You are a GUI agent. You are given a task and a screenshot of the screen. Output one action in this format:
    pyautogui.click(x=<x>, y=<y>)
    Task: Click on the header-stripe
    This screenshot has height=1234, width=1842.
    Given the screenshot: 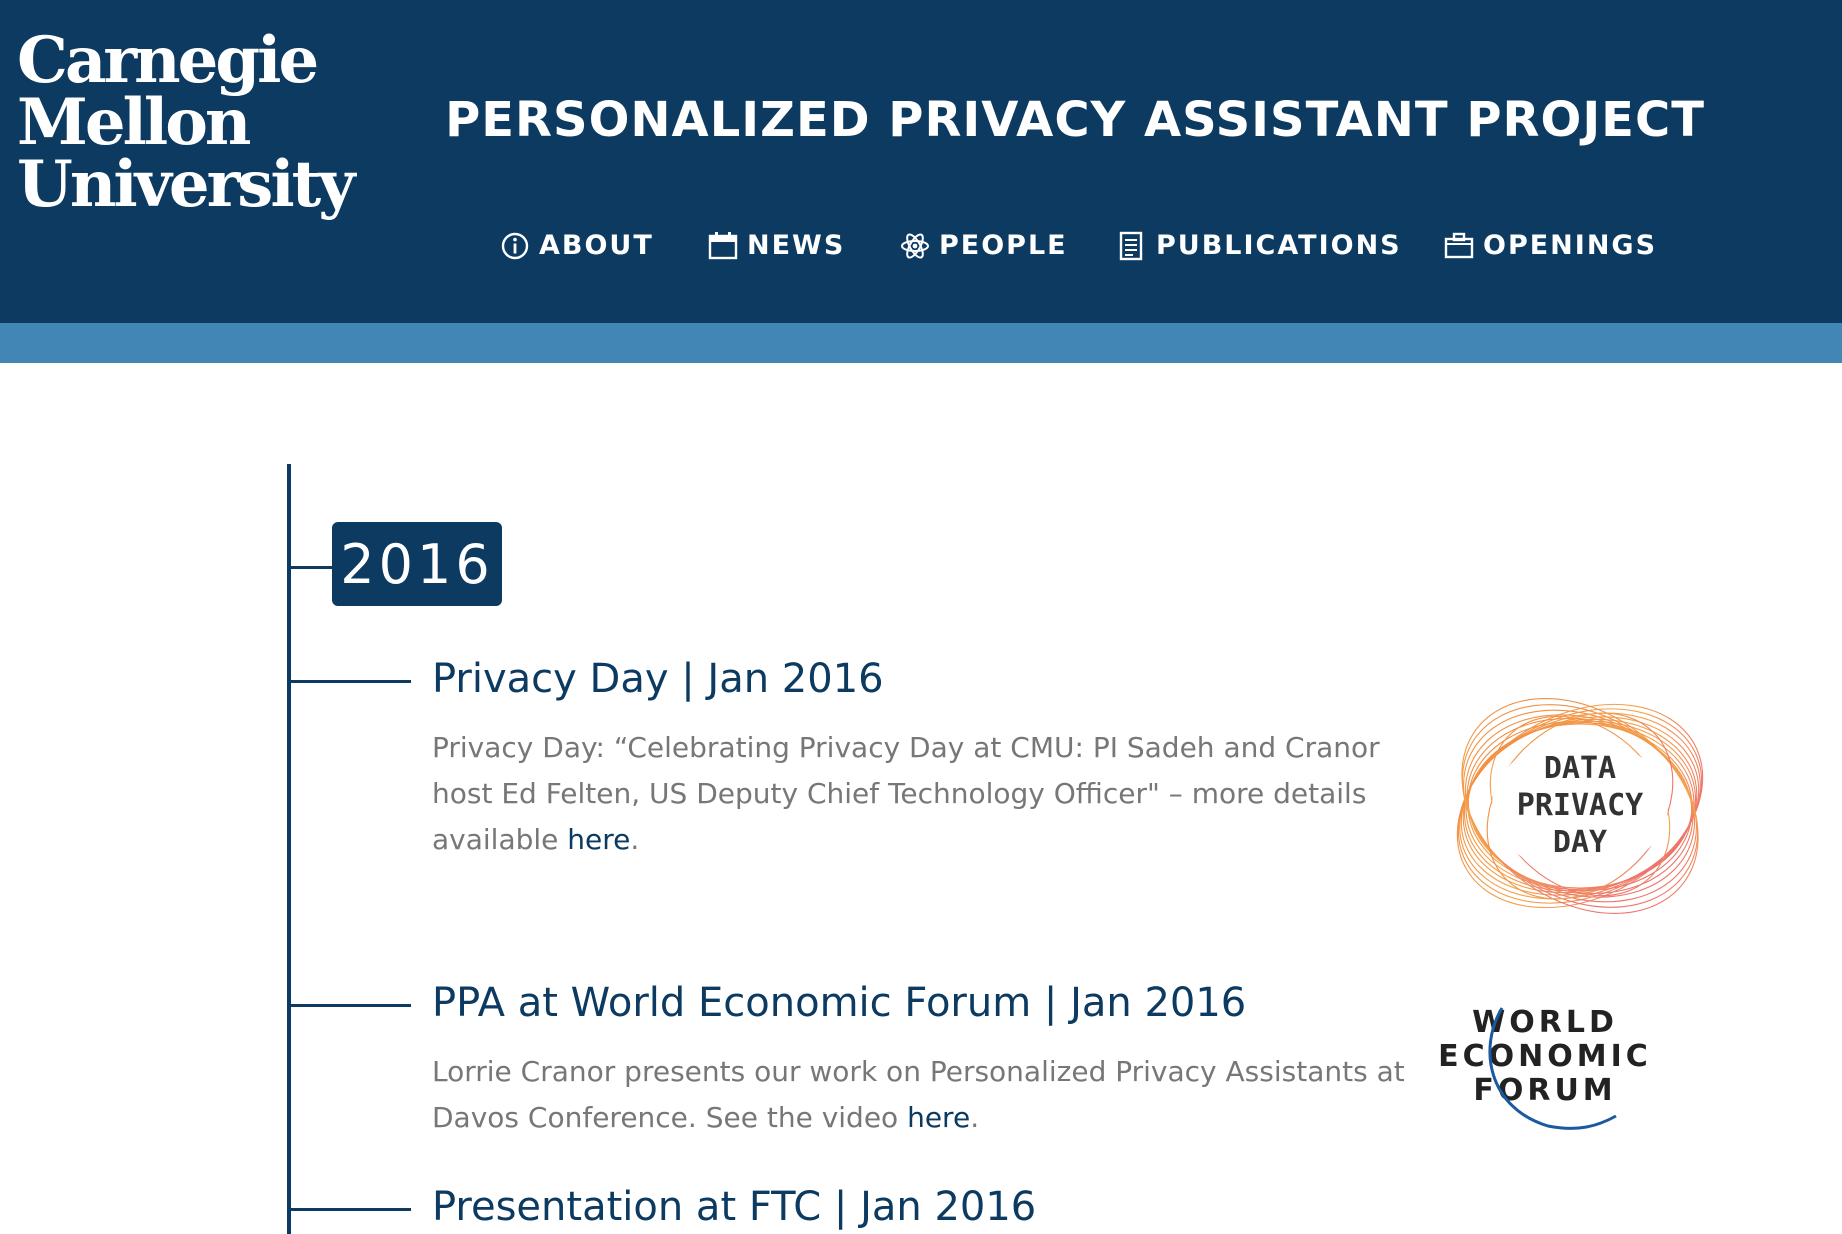 What is the action you would take?
    pyautogui.click(x=921, y=343)
    